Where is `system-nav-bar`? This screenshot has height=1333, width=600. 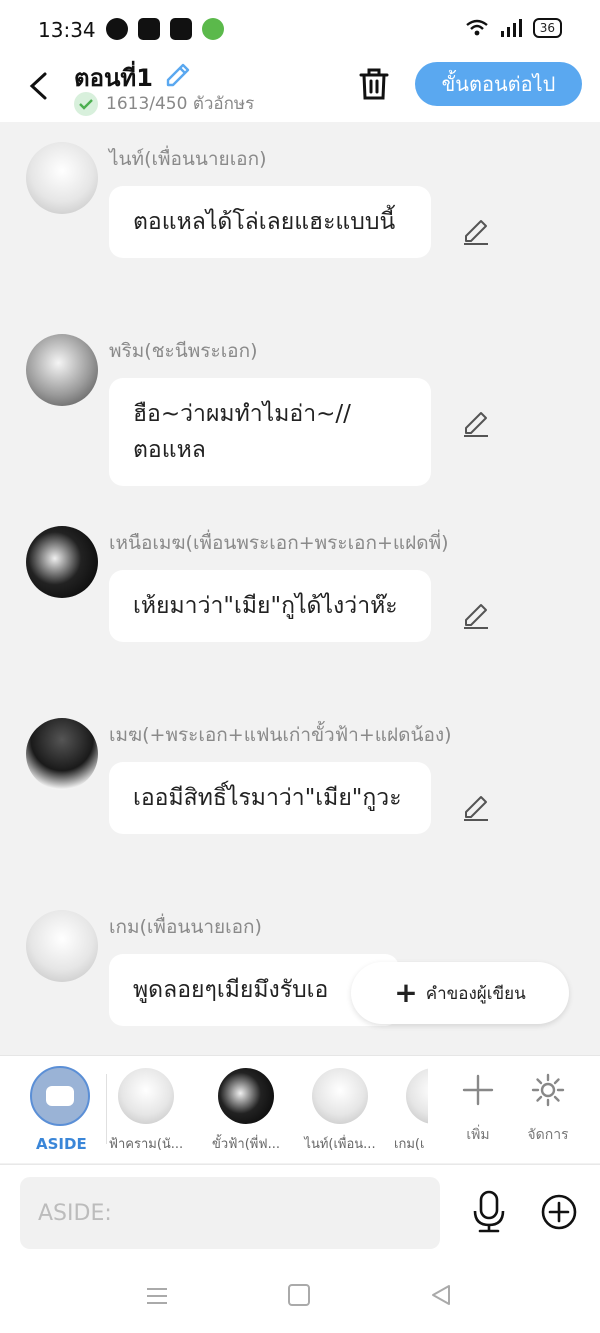 system-nav-bar is located at coordinates (300, 1294).